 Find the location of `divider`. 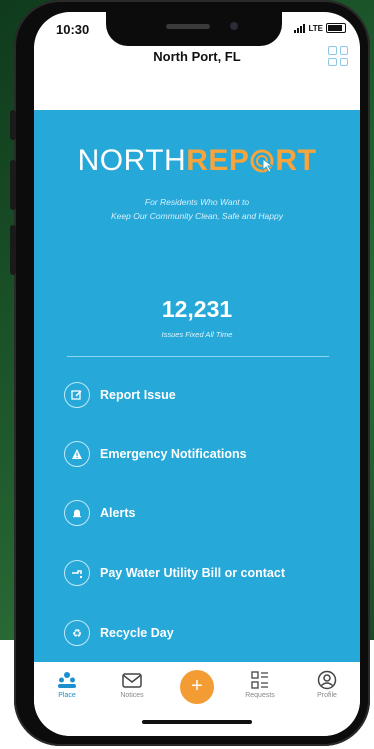

divider is located at coordinates (198, 356).